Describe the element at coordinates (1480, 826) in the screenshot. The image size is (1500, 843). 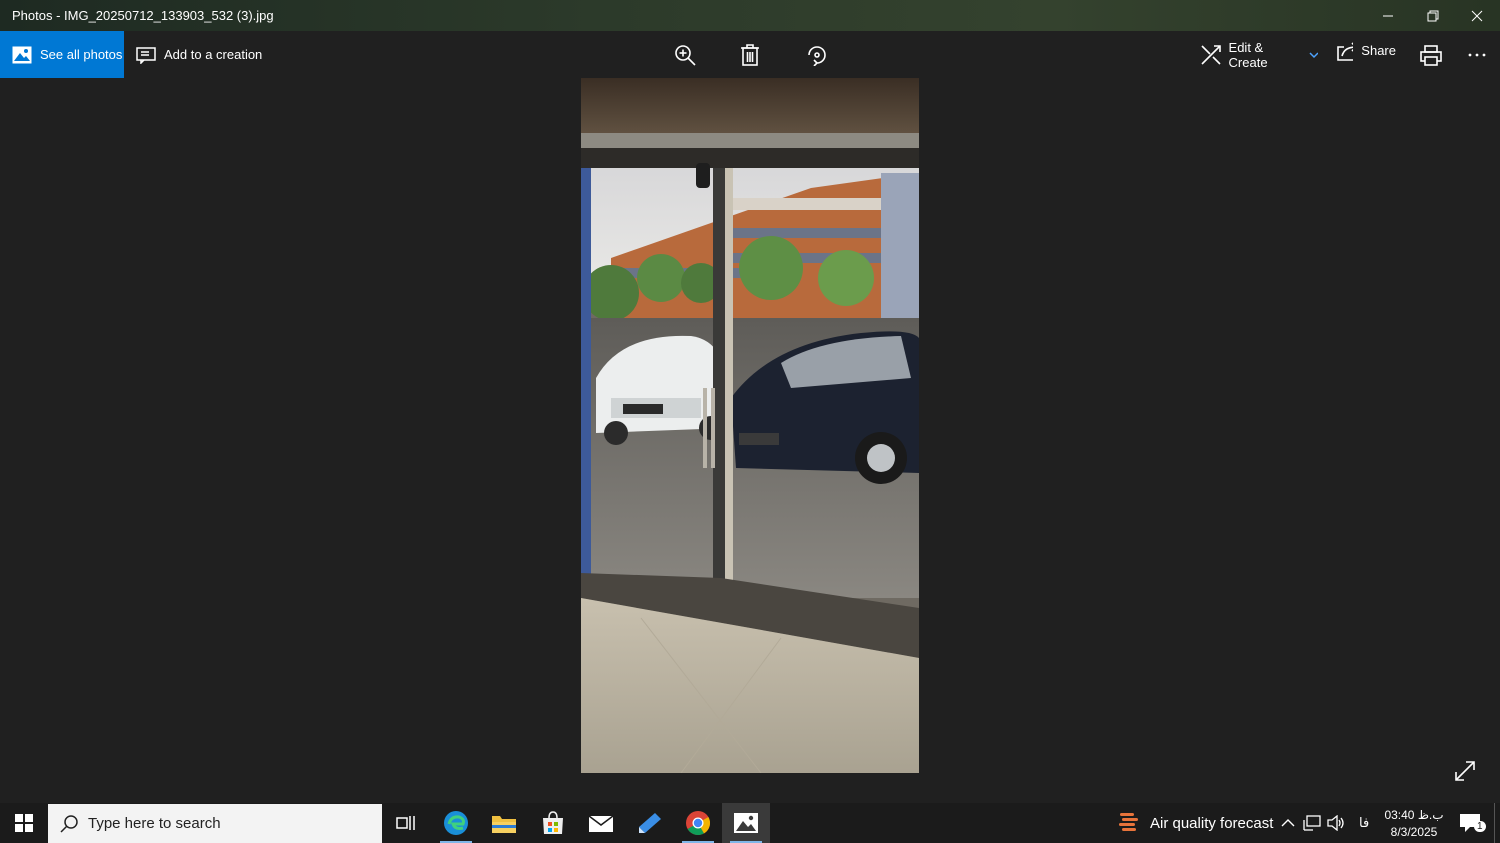
I see `notification-count: 1` at that location.